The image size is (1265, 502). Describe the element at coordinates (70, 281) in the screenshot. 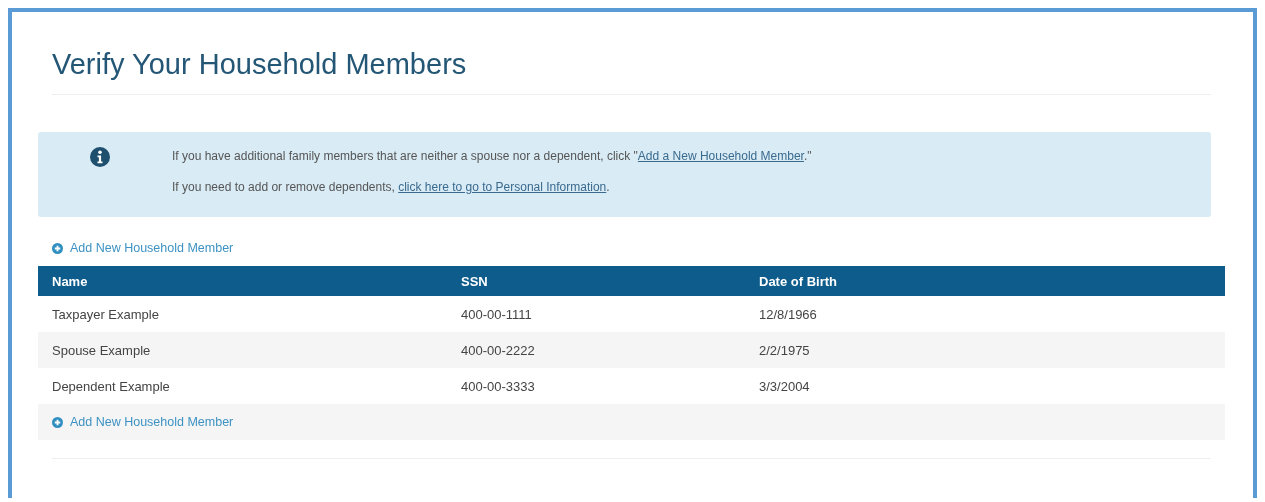

I see `column-header: Name` at that location.